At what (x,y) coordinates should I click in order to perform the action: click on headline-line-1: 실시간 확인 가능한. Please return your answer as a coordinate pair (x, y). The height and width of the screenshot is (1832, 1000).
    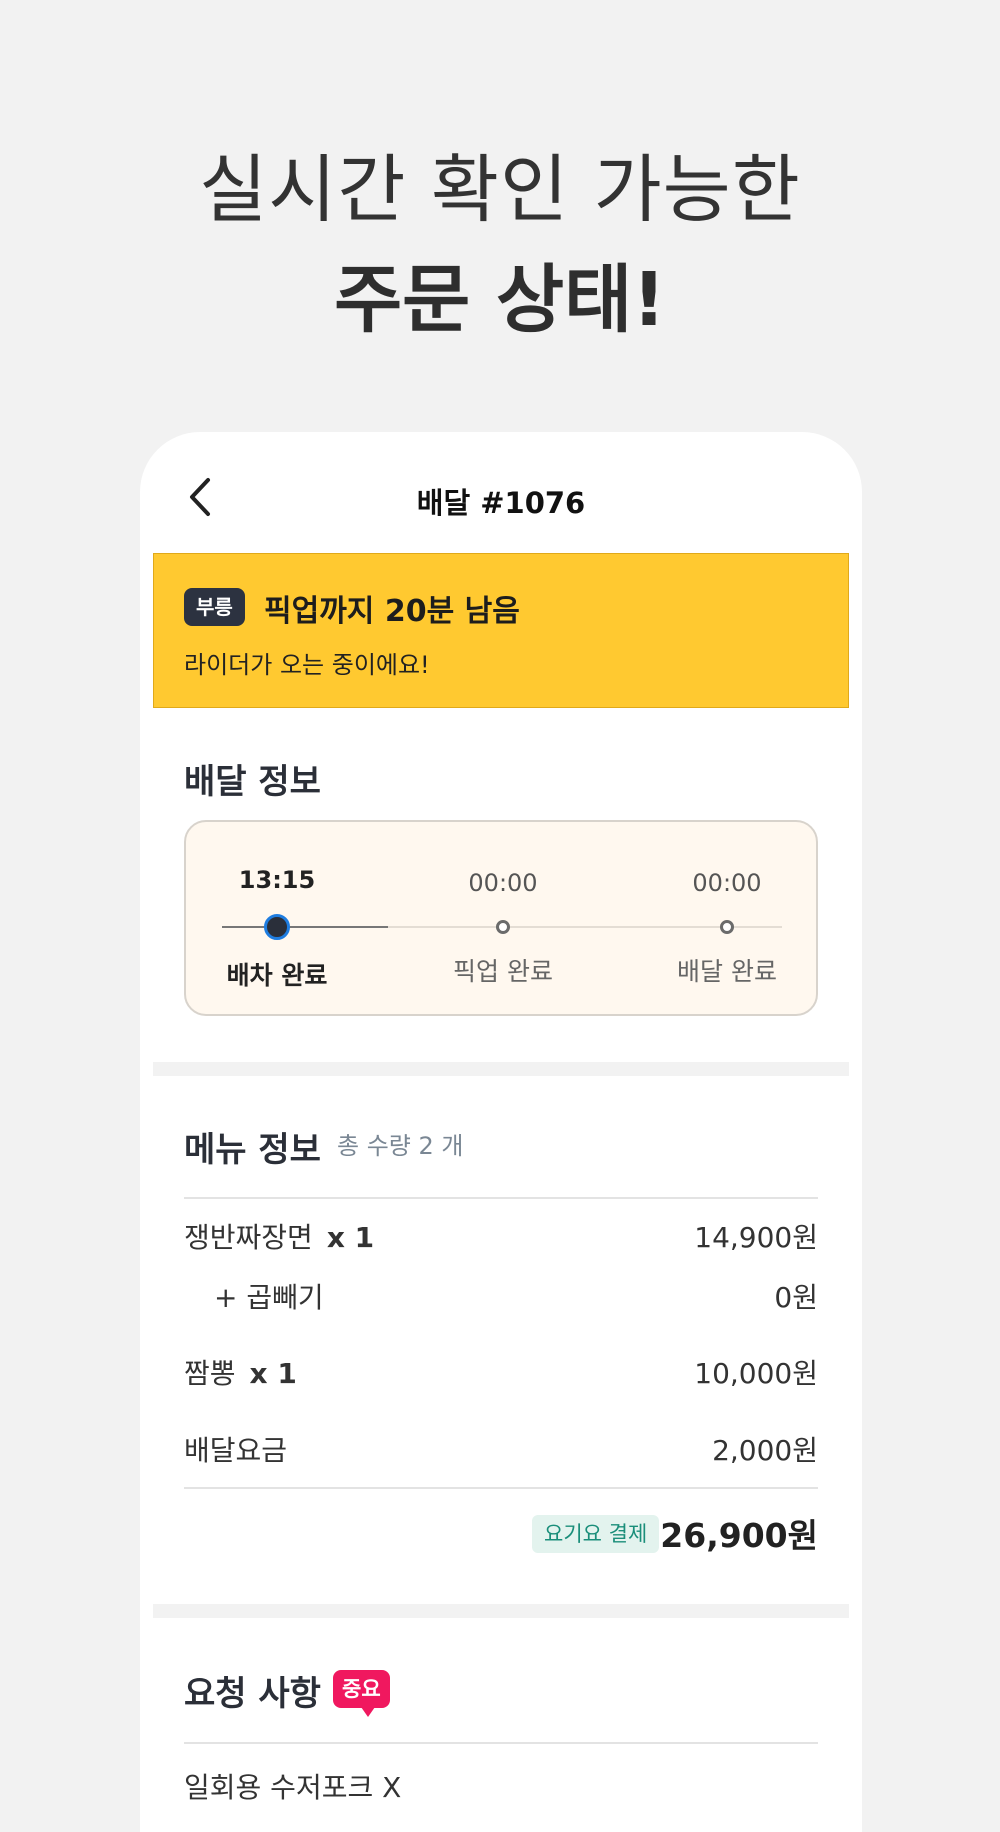
    Looking at the image, I should click on (500, 190).